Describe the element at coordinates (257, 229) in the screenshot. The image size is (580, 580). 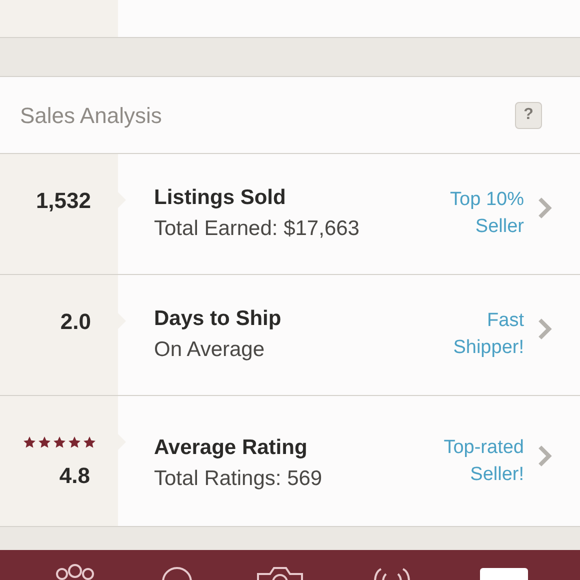
I see `stat-subtitle: Total Earned: $17,663` at that location.